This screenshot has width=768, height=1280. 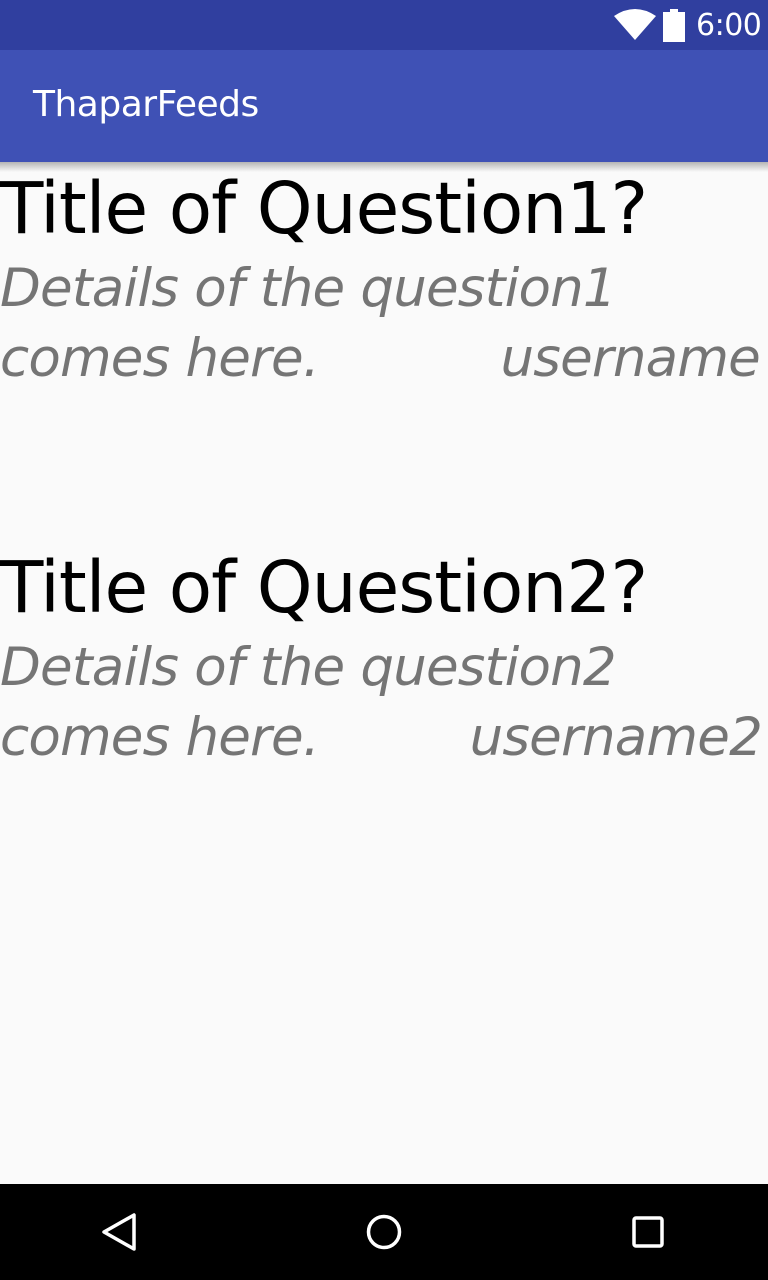 I want to click on app-title: ThaparFeeds, so click(x=146, y=104).